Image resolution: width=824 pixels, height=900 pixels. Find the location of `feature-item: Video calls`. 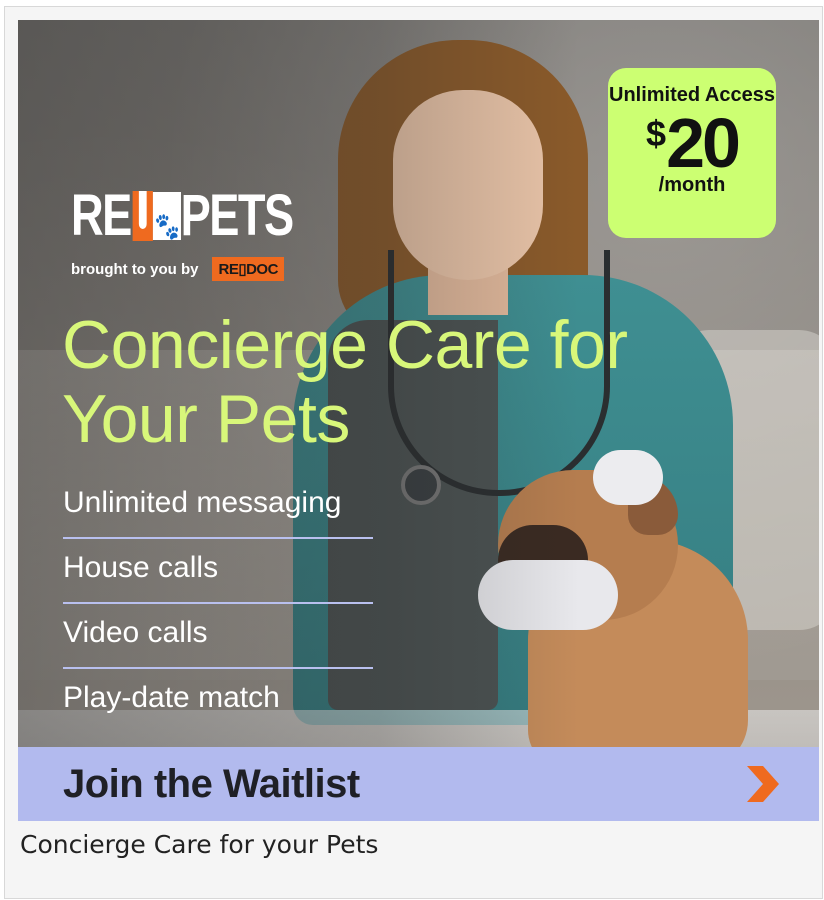

feature-item: Video calls is located at coordinates (218, 636).